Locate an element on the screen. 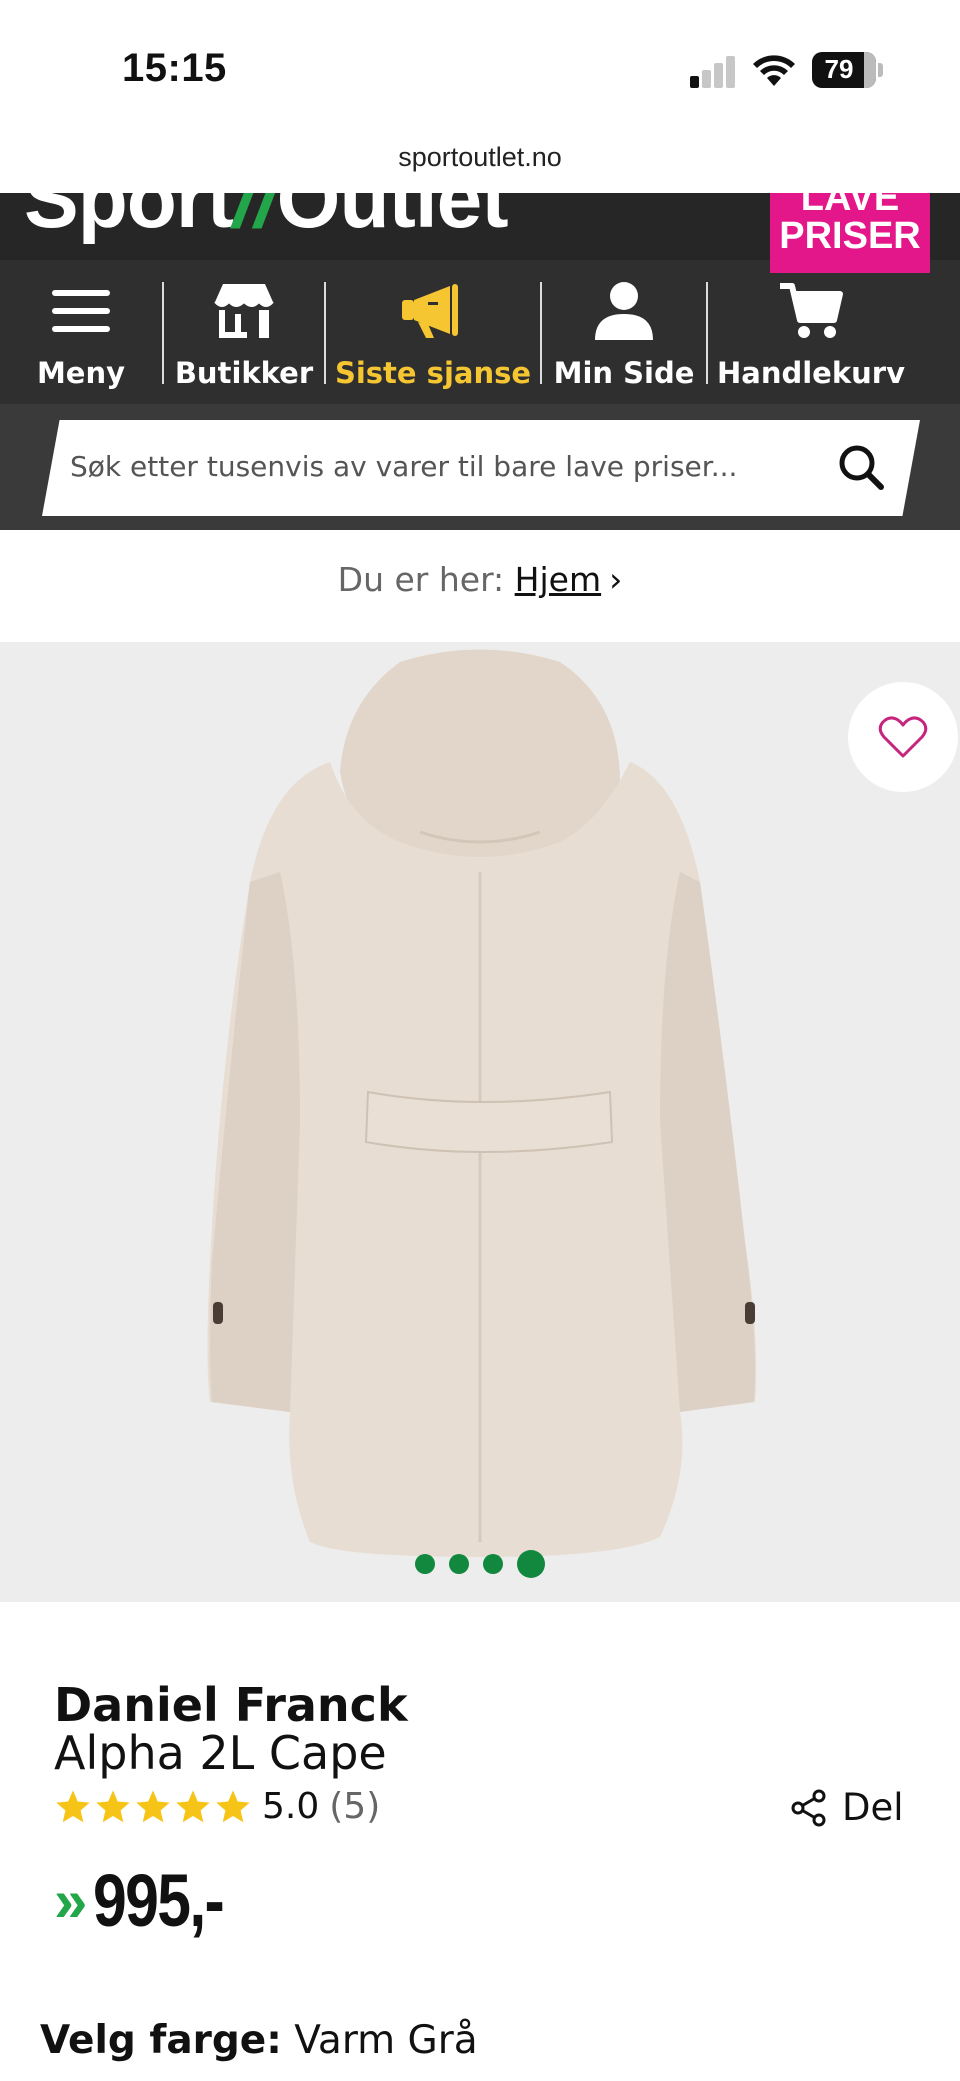  rating-count: (5) is located at coordinates (355, 1806).